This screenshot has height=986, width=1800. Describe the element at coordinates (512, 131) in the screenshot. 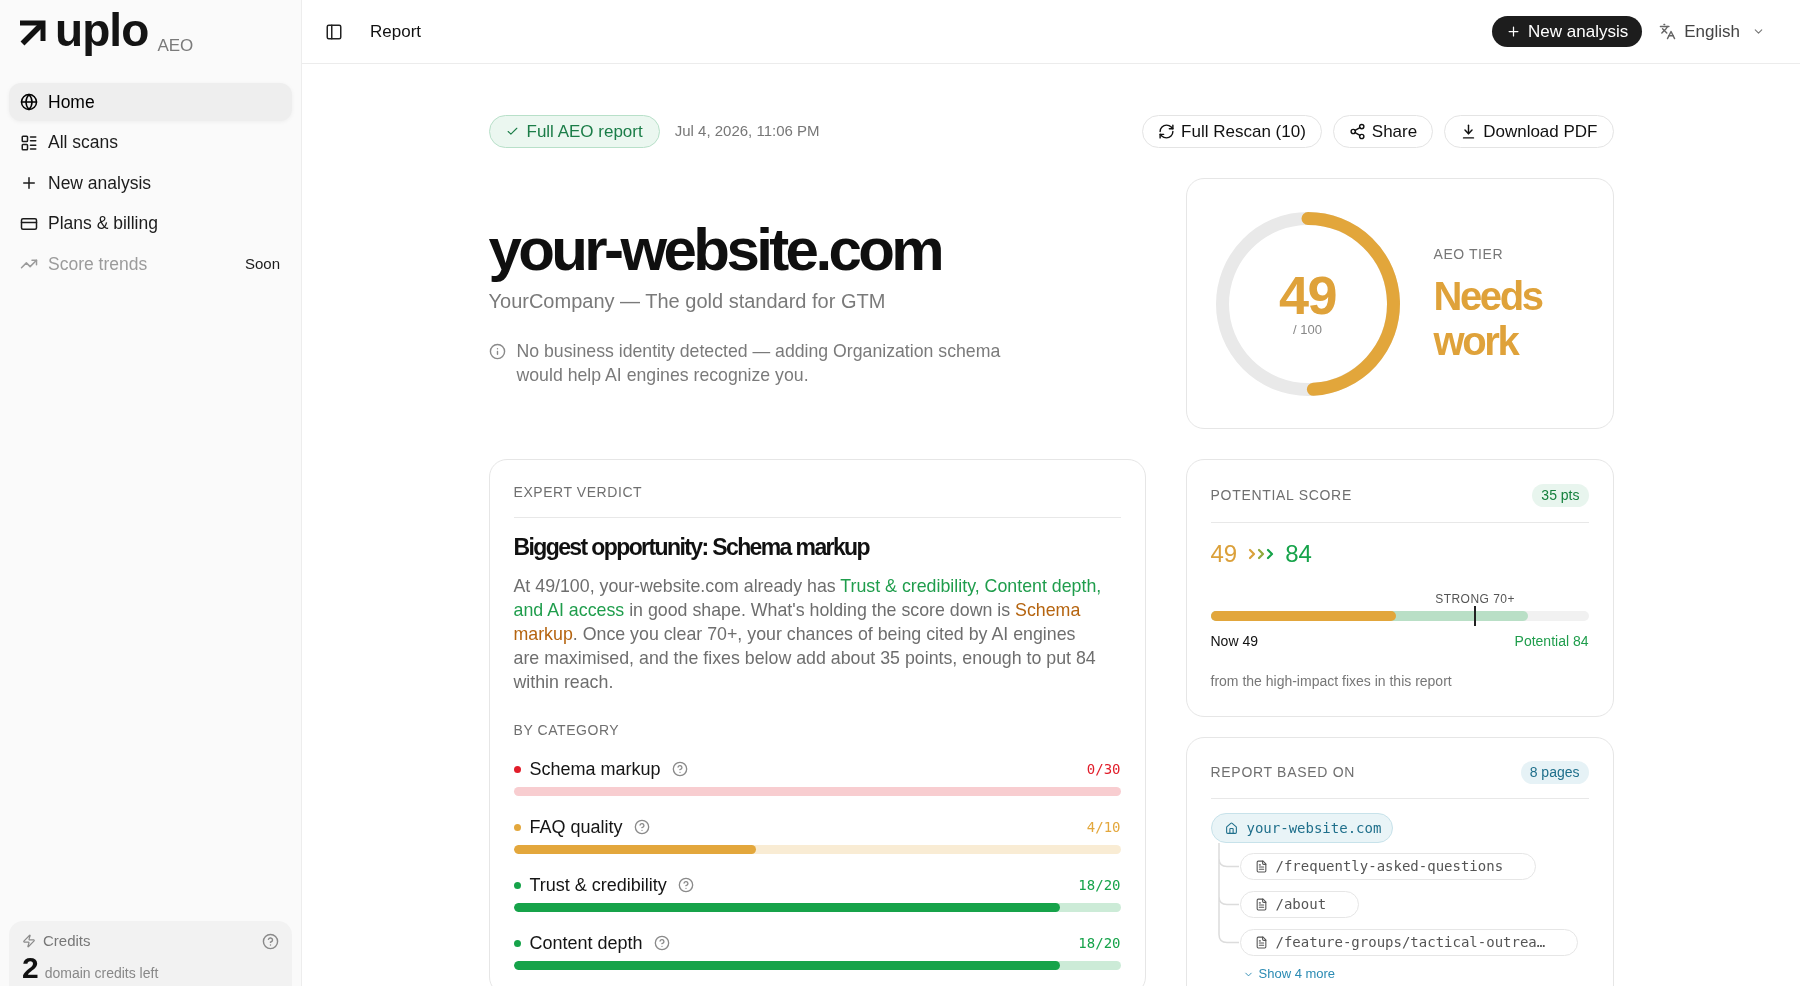

I see `check-icon` at that location.